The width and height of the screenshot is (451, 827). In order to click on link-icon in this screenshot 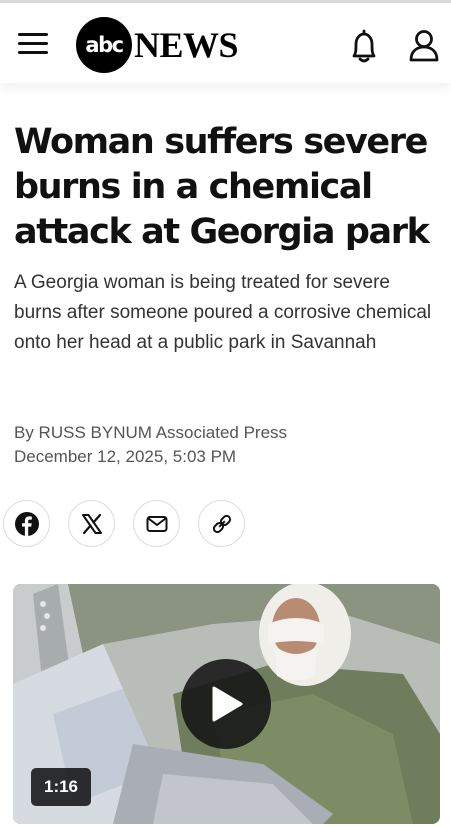, I will do `click(221, 523)`.